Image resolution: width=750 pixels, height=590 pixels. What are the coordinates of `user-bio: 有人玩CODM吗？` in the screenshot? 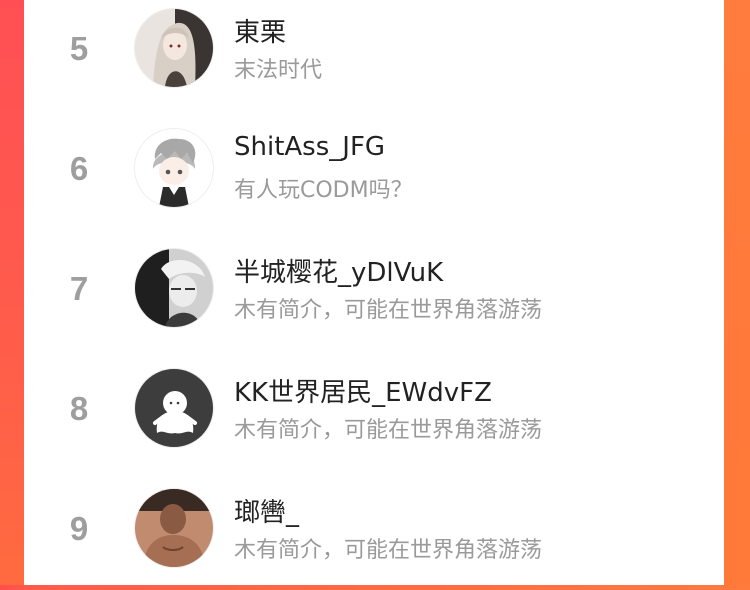 It's located at (323, 190).